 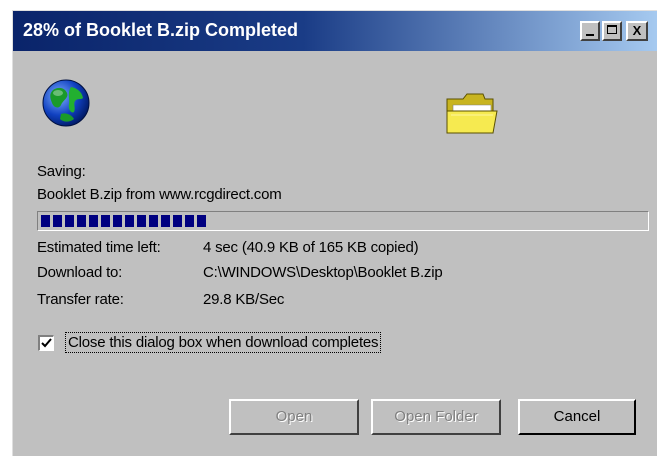 What do you see at coordinates (577, 417) in the screenshot?
I see `cancel-button: Cancel` at bounding box center [577, 417].